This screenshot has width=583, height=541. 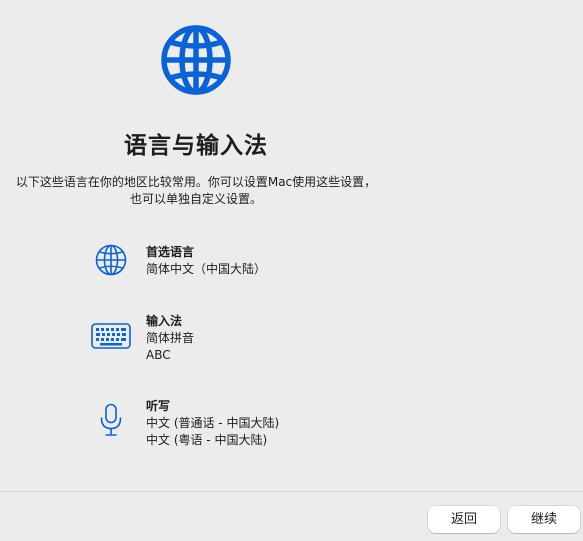 I want to click on preferred-language-setting: 首选语言 简体中文（中国大陆）, so click(x=206, y=261).